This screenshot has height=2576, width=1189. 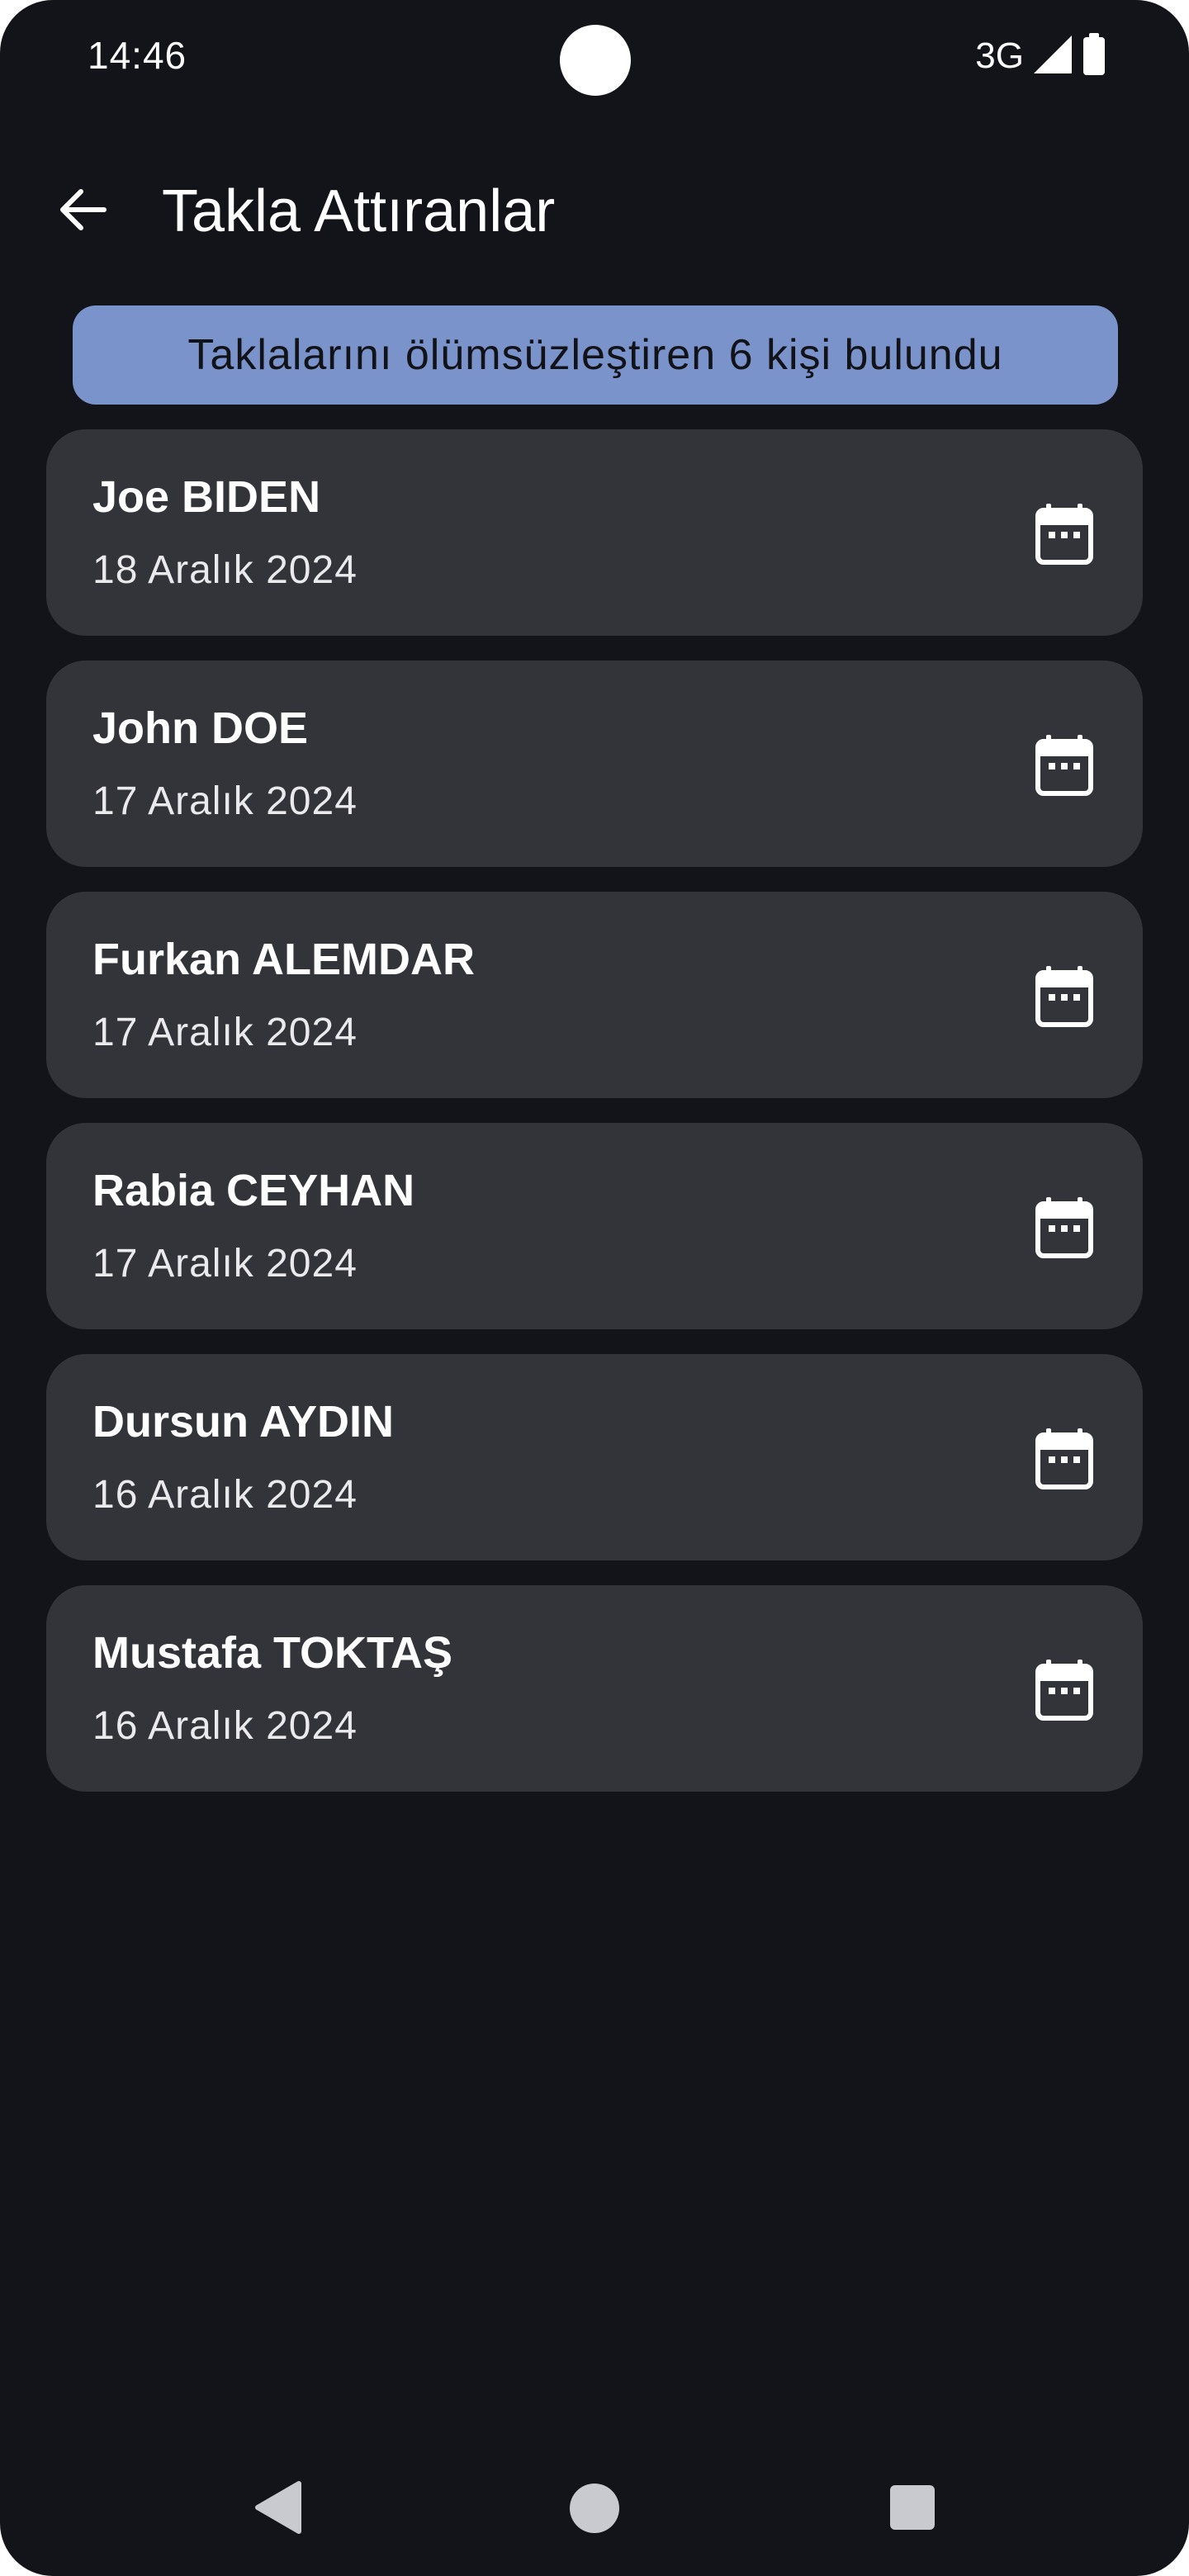 What do you see at coordinates (594, 1688) in the screenshot?
I see `list-item: Mustafa TOKTAŞ 16 Aralık 2024` at bounding box center [594, 1688].